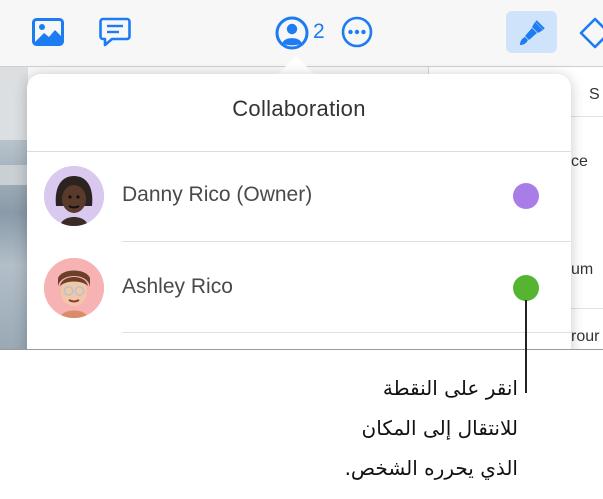  What do you see at coordinates (526, 346) in the screenshot?
I see `callout-leader-line` at bounding box center [526, 346].